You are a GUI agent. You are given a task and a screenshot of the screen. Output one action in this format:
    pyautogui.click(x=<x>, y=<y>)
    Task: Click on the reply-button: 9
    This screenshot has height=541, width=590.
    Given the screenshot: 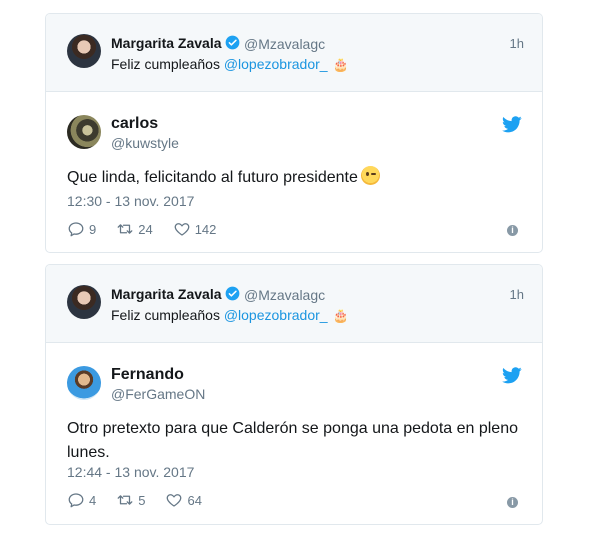 What is the action you would take?
    pyautogui.click(x=81, y=229)
    